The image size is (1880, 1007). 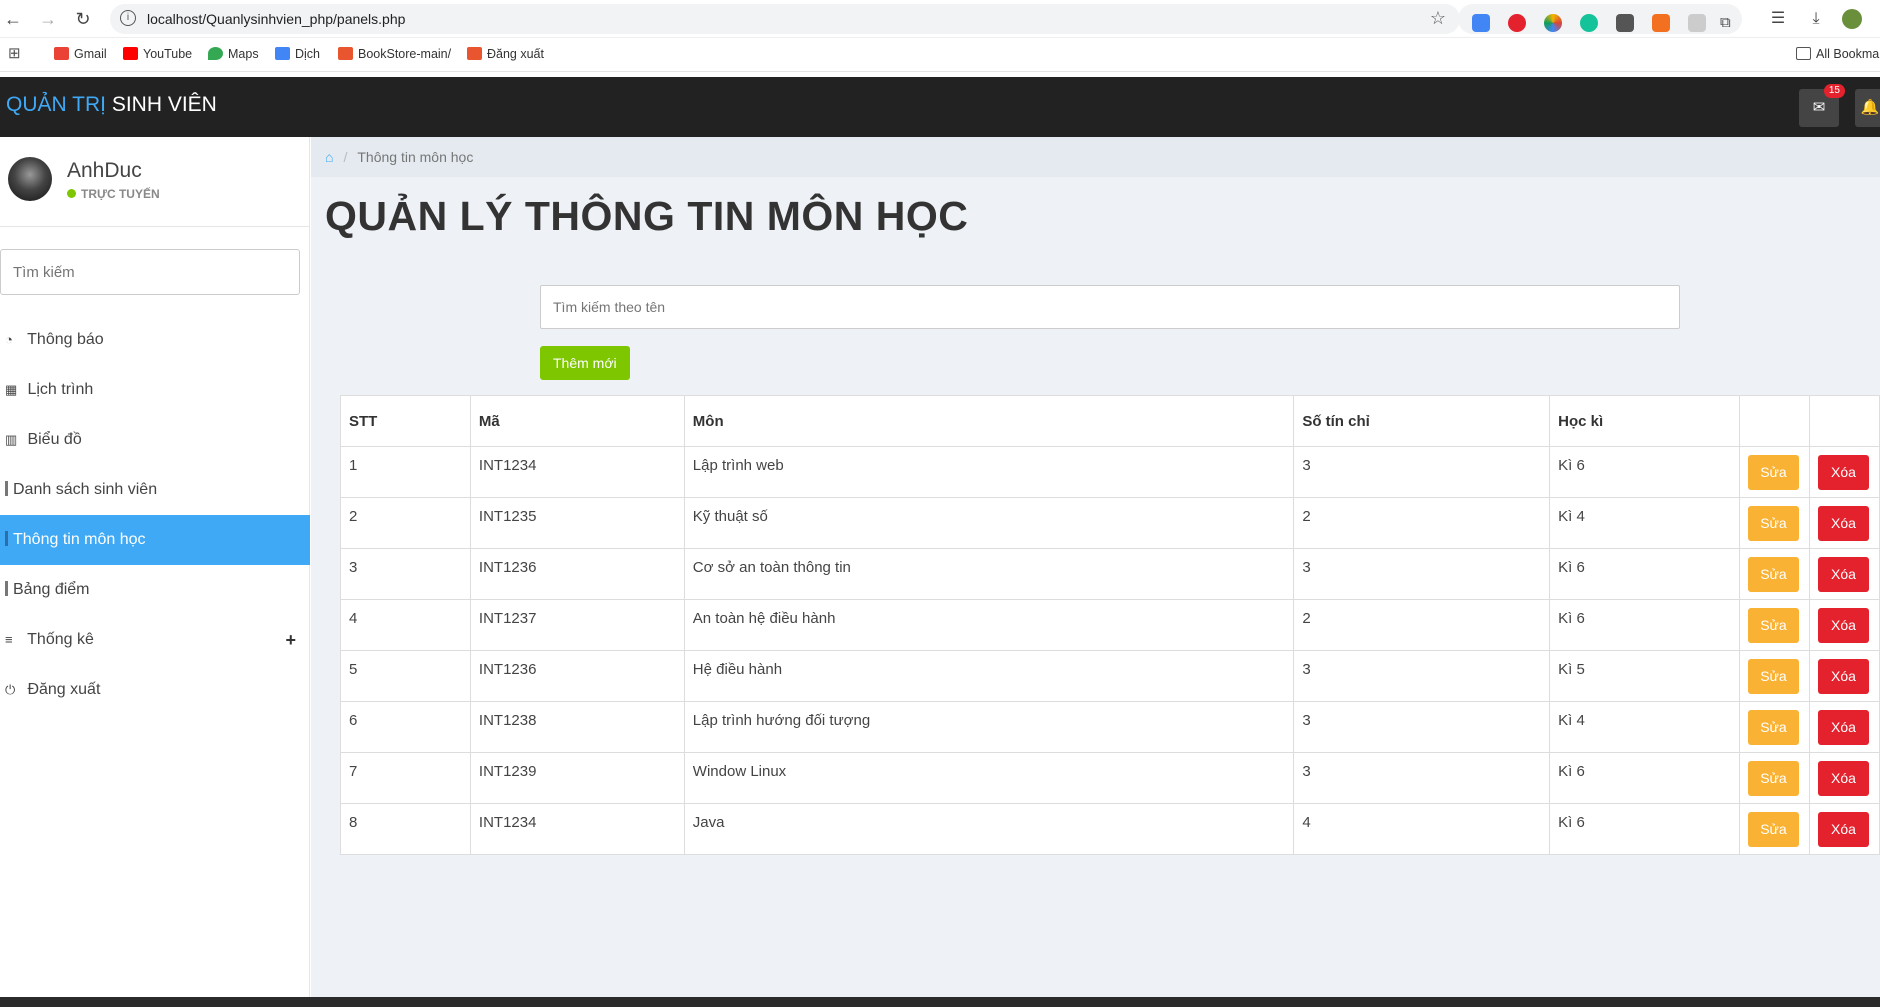 What do you see at coordinates (405, 829) in the screenshot?
I see `cell-stt: 8` at bounding box center [405, 829].